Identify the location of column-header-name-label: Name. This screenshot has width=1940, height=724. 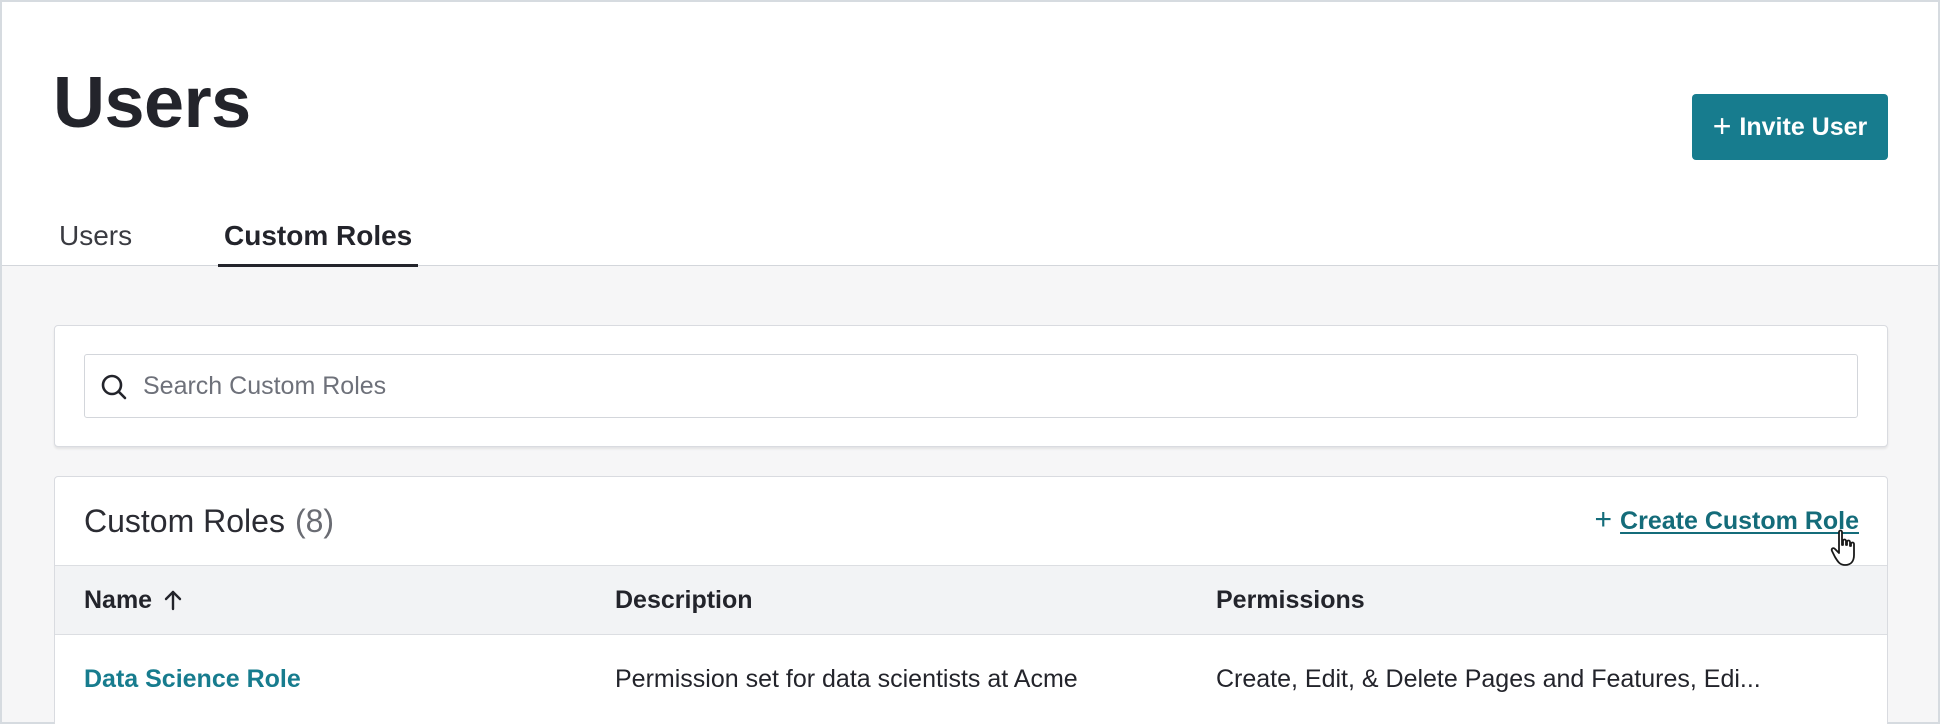
(118, 600).